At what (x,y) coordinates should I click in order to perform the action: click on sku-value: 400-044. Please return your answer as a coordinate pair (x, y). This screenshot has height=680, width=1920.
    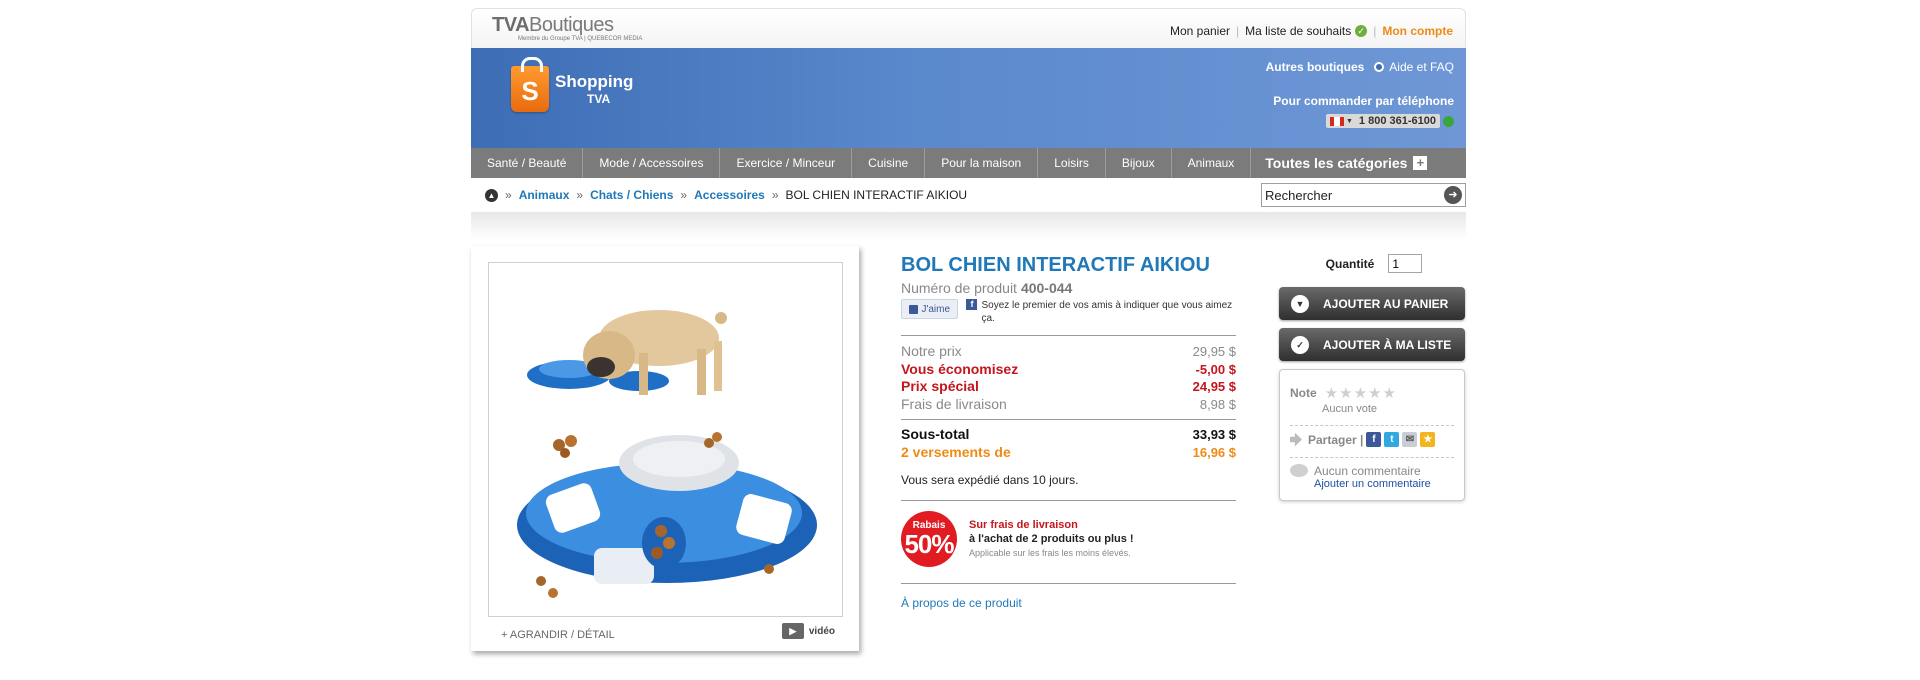
    Looking at the image, I should click on (1046, 288).